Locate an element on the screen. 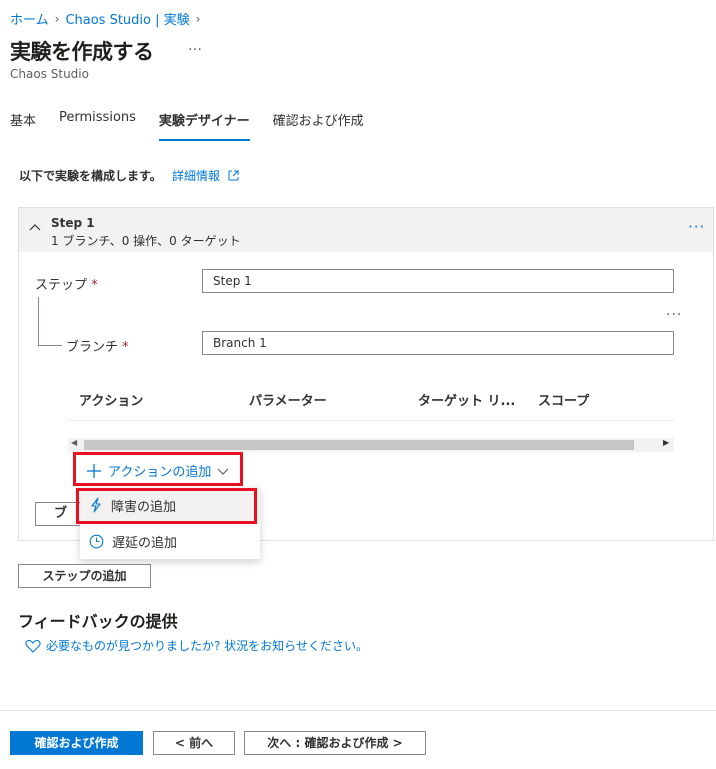 This screenshot has height=769, width=716. step-more-icon: ··· is located at coordinates (696, 227).